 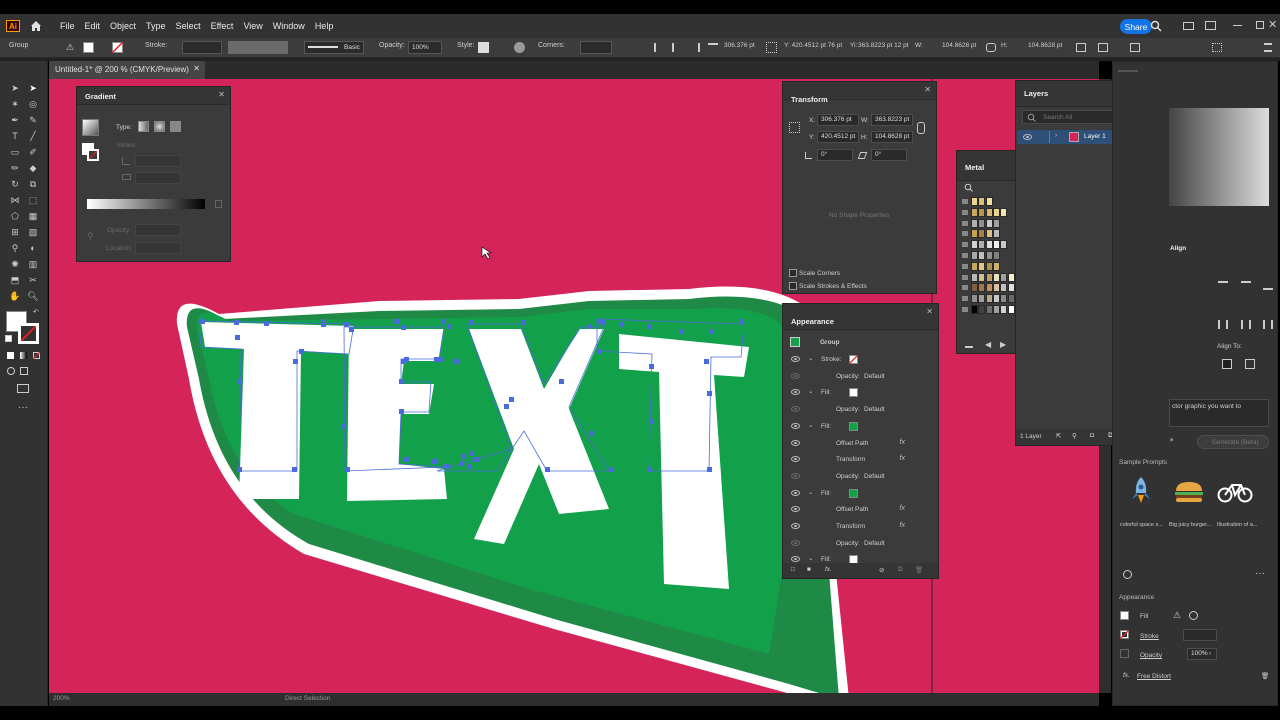 What do you see at coordinates (596, 47) in the screenshot?
I see `corners-input` at bounding box center [596, 47].